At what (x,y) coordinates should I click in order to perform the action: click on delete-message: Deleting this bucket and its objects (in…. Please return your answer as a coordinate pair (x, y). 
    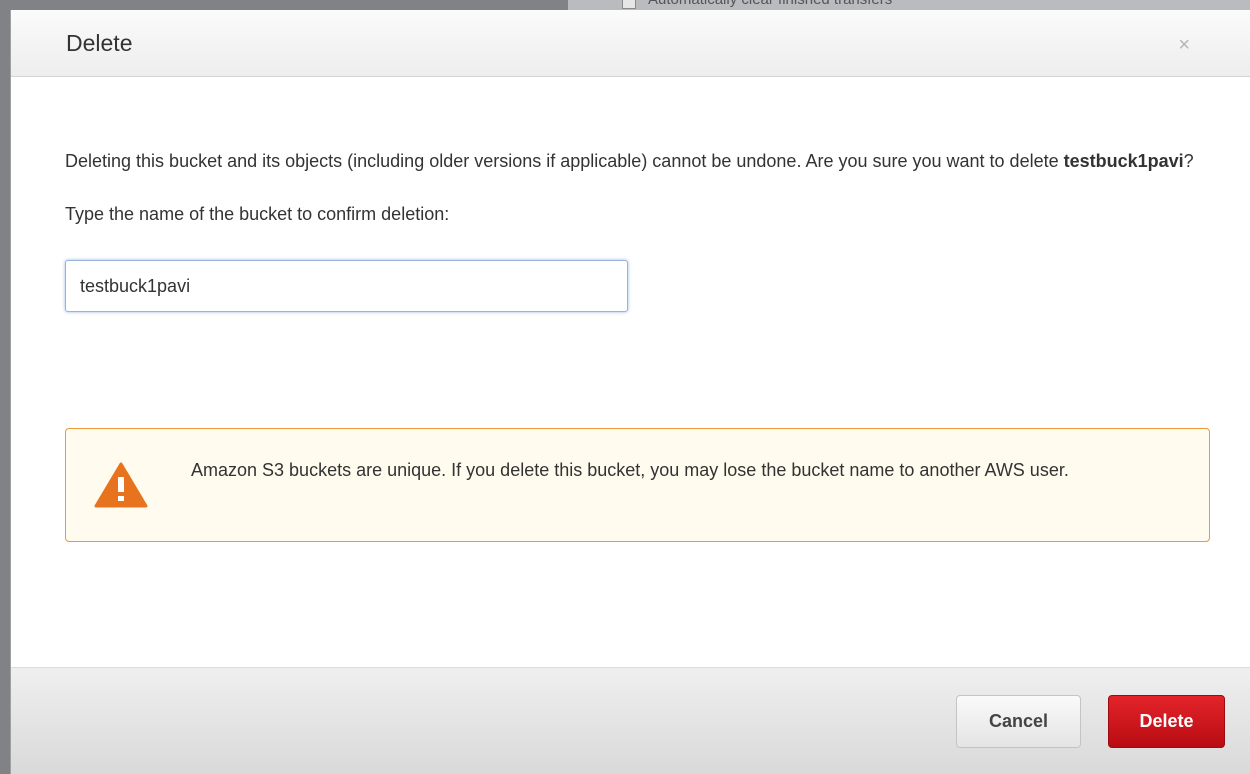
    Looking at the image, I should click on (637, 161).